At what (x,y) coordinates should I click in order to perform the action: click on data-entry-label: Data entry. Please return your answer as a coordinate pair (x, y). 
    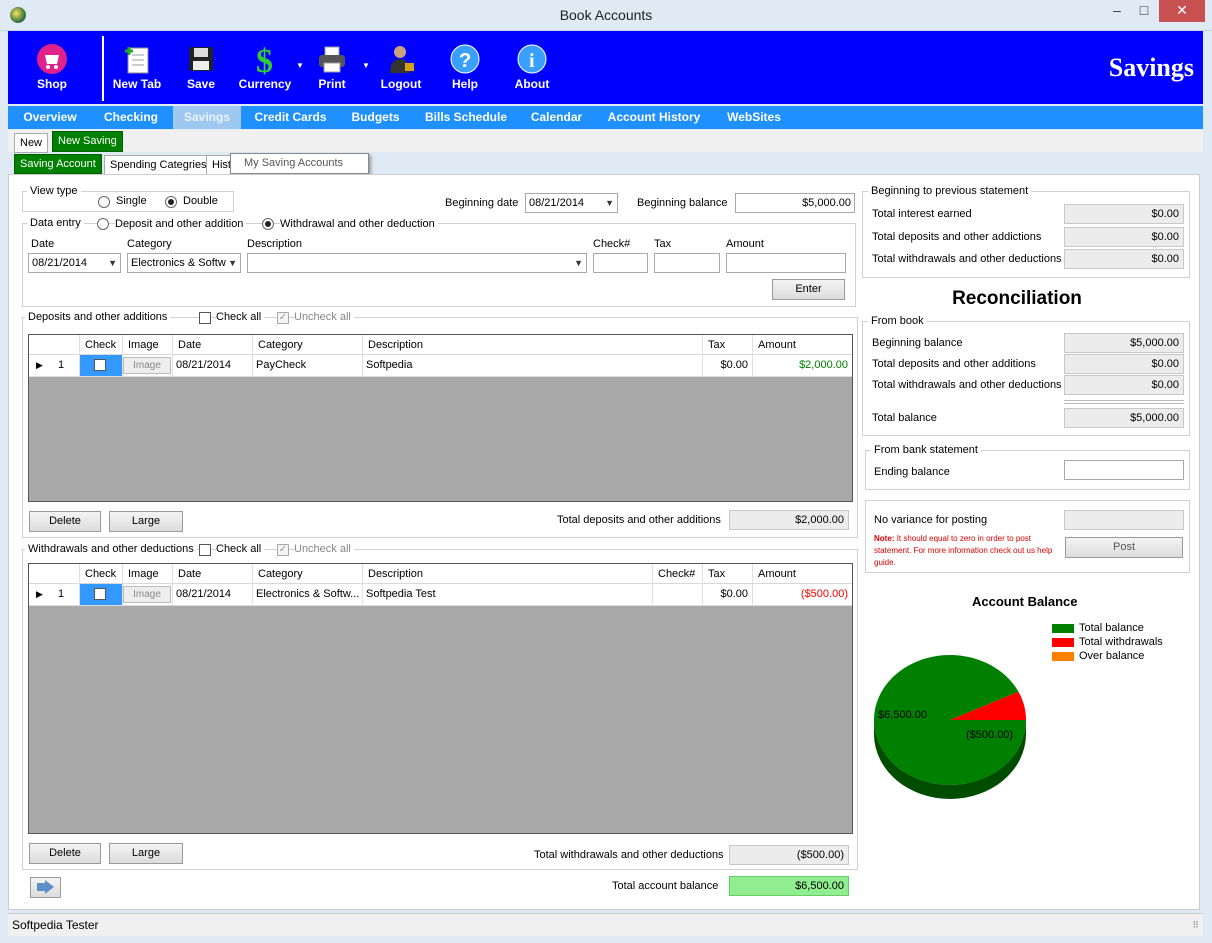
    Looking at the image, I should click on (55, 223).